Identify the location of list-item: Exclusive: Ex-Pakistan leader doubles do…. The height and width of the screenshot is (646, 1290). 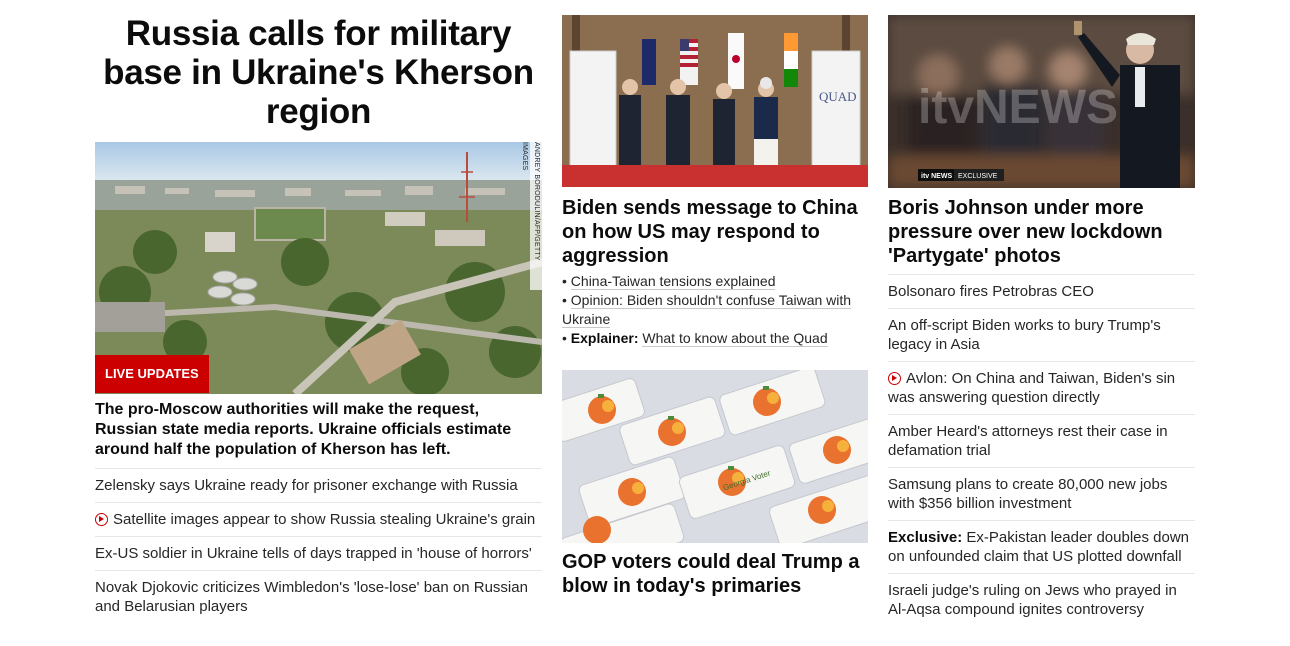
(1041, 546).